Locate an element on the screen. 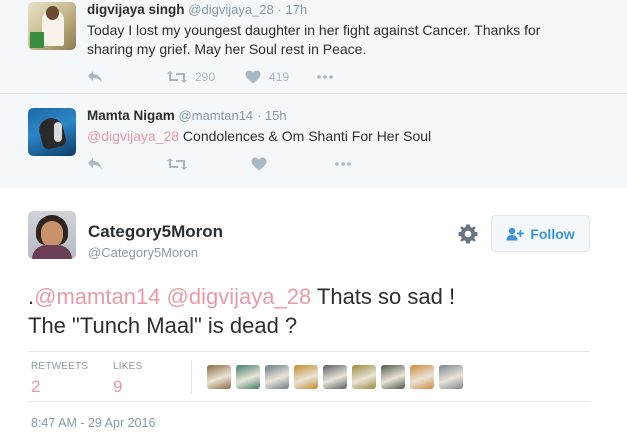 This screenshot has height=436, width=627. follow-label: Follow is located at coordinates (552, 233).